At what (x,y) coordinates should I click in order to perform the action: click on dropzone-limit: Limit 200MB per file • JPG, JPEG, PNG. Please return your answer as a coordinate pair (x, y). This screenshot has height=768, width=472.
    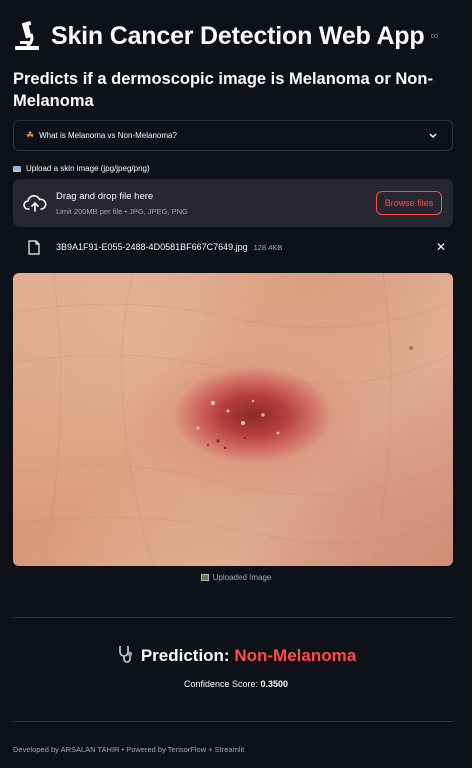
    Looking at the image, I should click on (122, 211).